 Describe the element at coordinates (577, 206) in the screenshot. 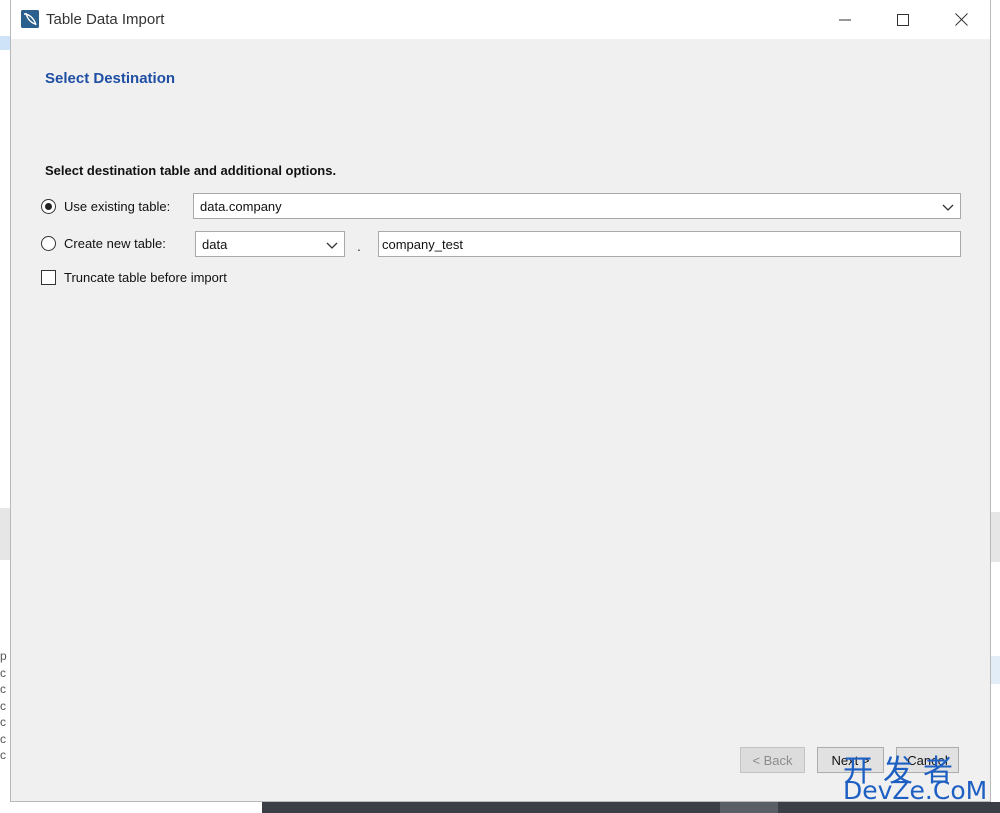

I see `existing-table-select: data.company` at that location.